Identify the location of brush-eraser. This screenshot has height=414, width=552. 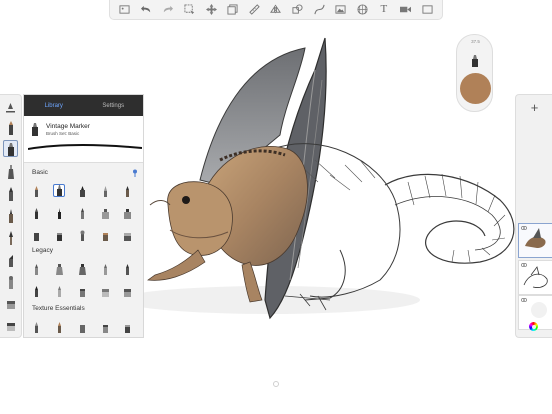
(127, 235).